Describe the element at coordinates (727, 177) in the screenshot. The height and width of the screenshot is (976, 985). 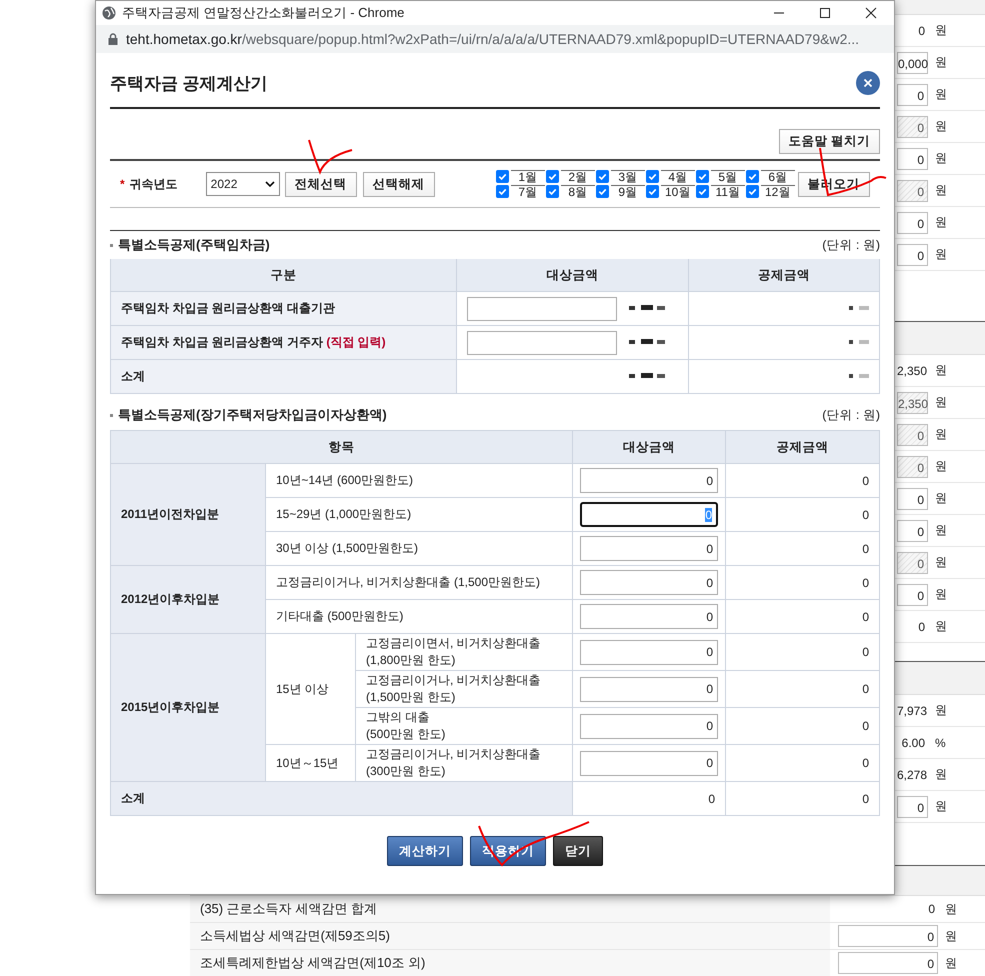
I see `month-label: 5월` at that location.